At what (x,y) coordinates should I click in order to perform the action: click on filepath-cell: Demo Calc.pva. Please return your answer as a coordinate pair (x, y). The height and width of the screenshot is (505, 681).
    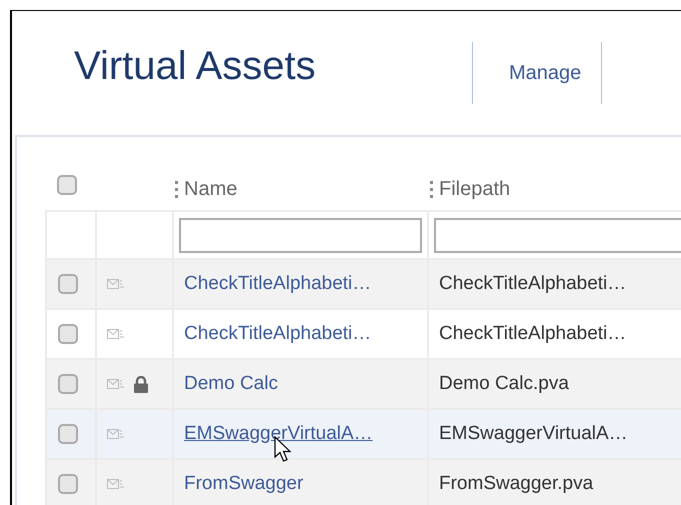
    Looking at the image, I should click on (504, 383).